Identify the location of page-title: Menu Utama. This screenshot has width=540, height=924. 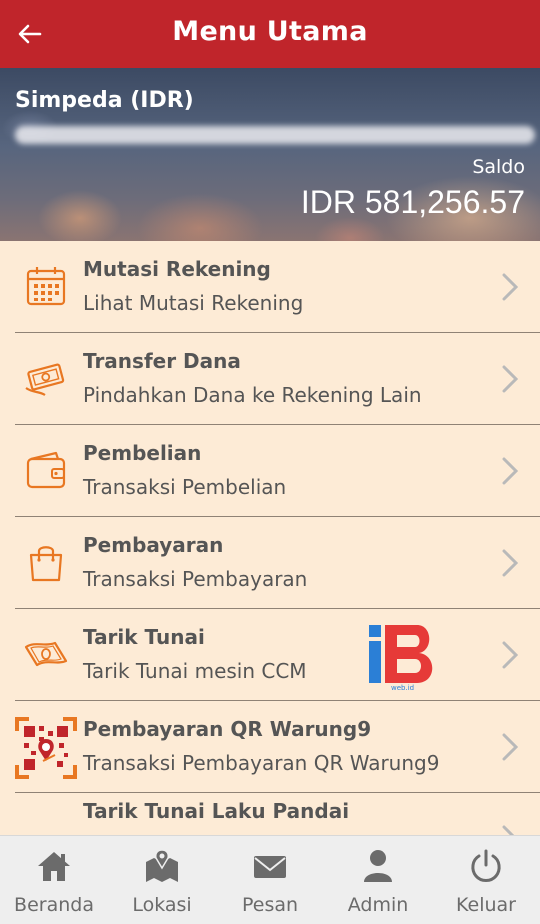
(270, 31).